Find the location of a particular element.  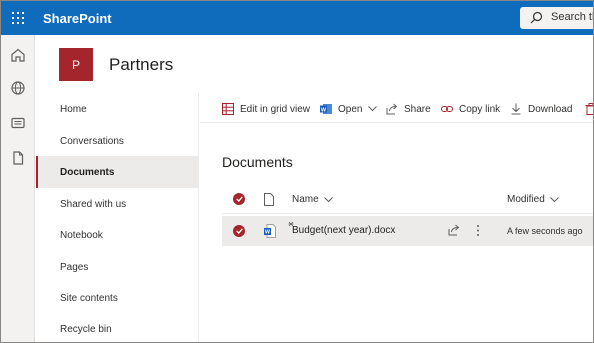

row-share-button is located at coordinates (454, 231).